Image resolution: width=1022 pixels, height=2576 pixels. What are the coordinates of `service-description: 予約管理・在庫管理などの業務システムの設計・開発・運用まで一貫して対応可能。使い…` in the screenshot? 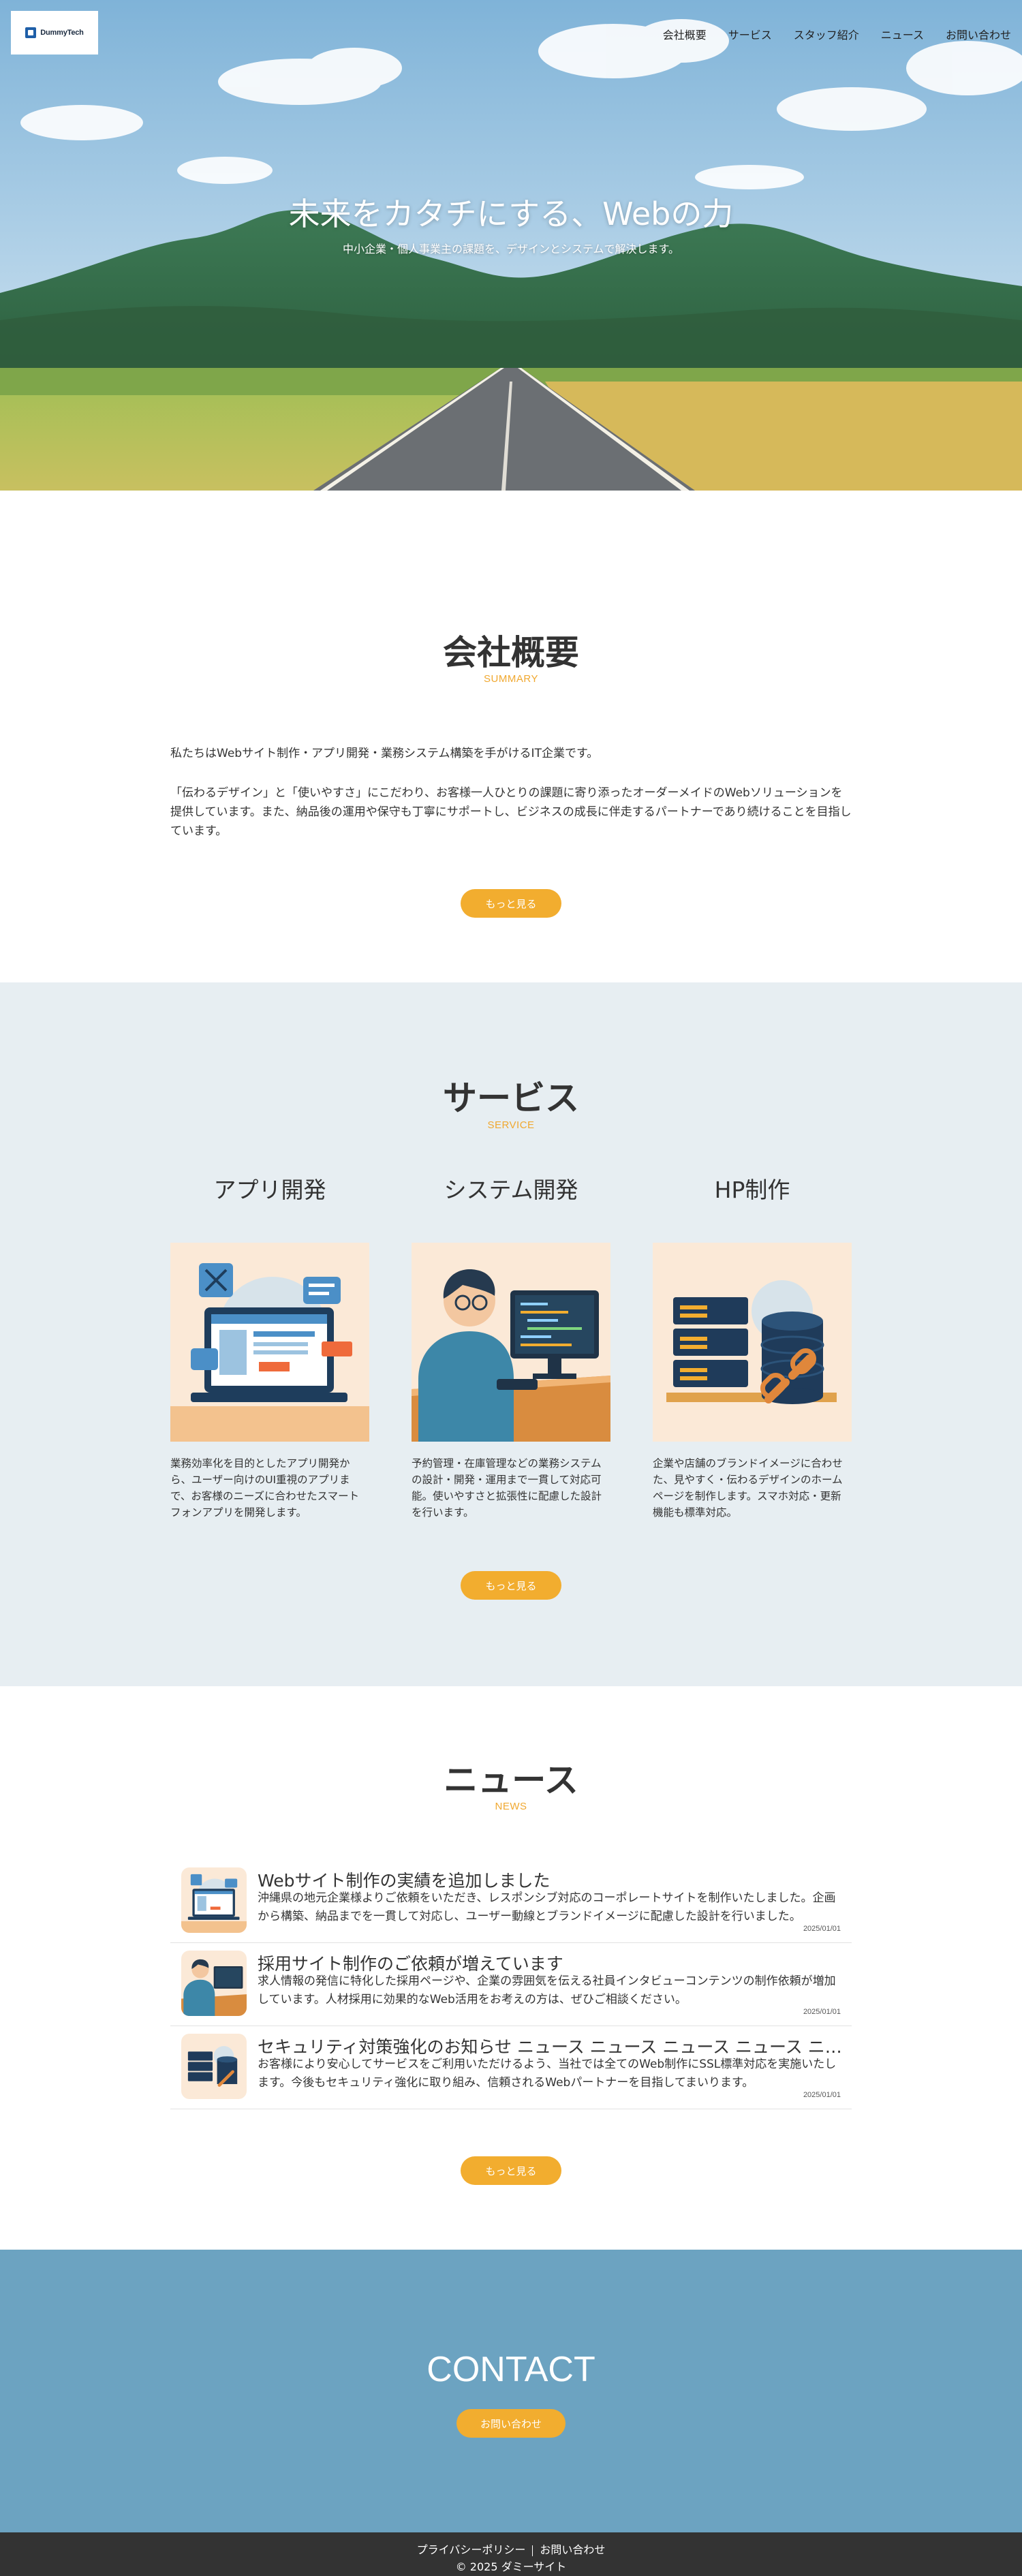 It's located at (507, 1488).